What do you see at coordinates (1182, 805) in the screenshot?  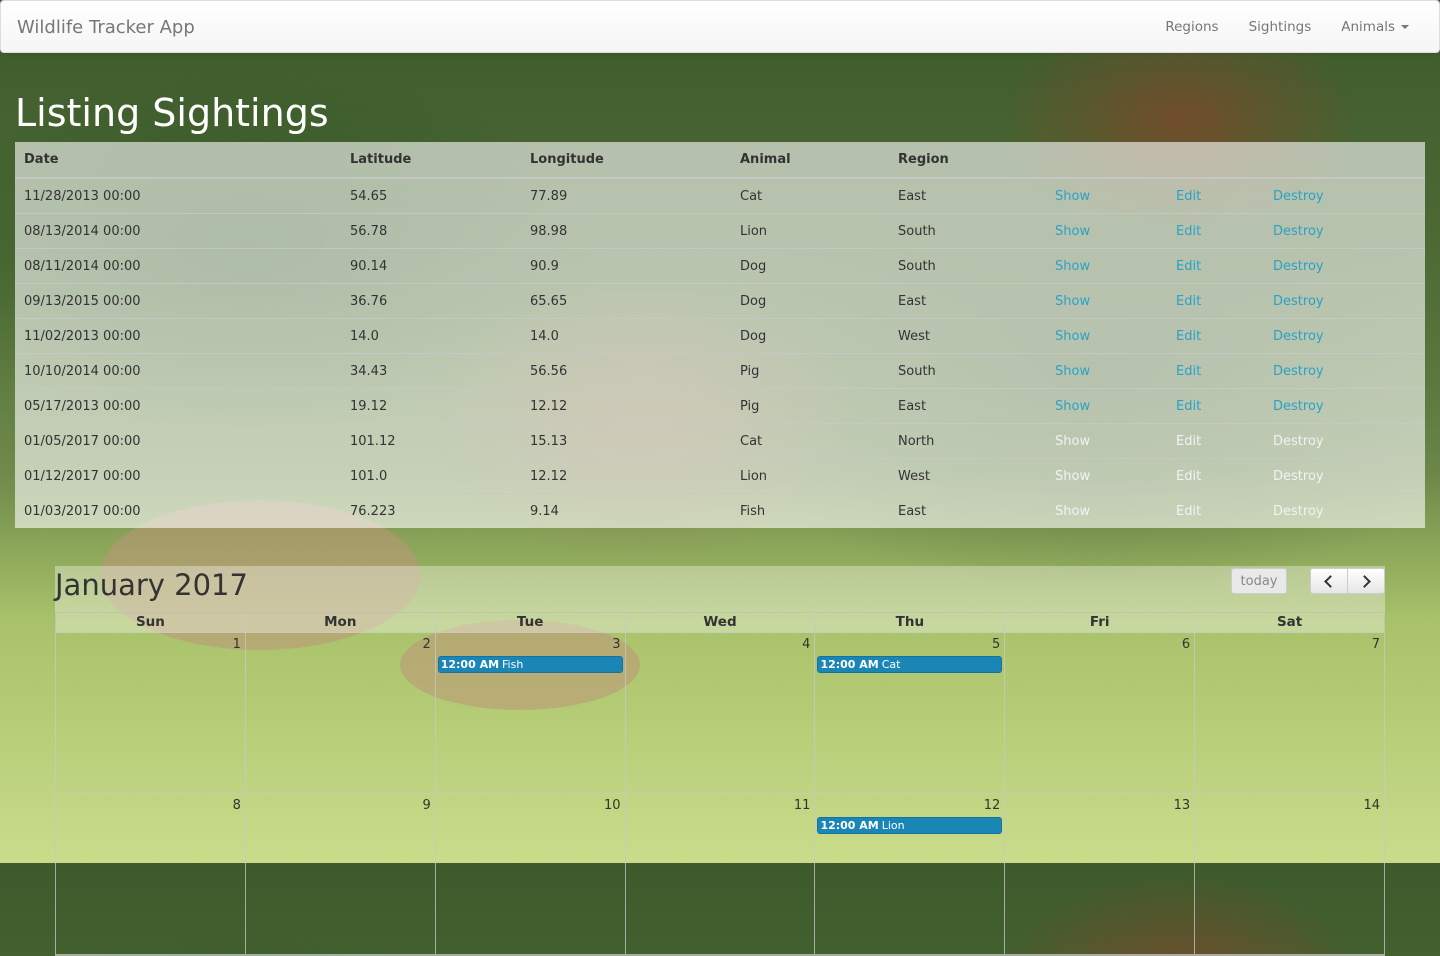 I see `day-number: 13` at bounding box center [1182, 805].